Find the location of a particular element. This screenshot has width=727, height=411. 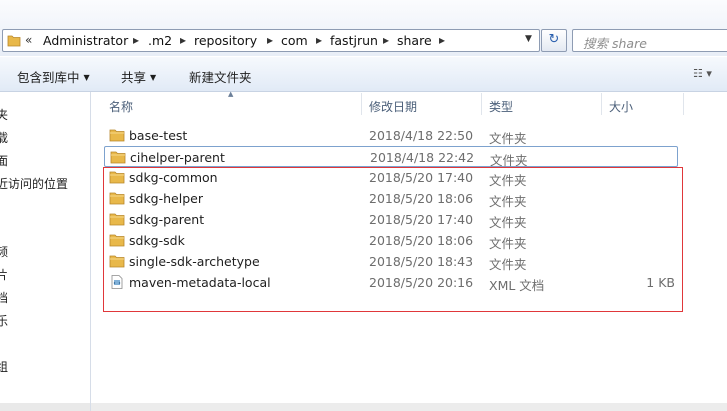

column-header-name: 名称 is located at coordinates (121, 106).